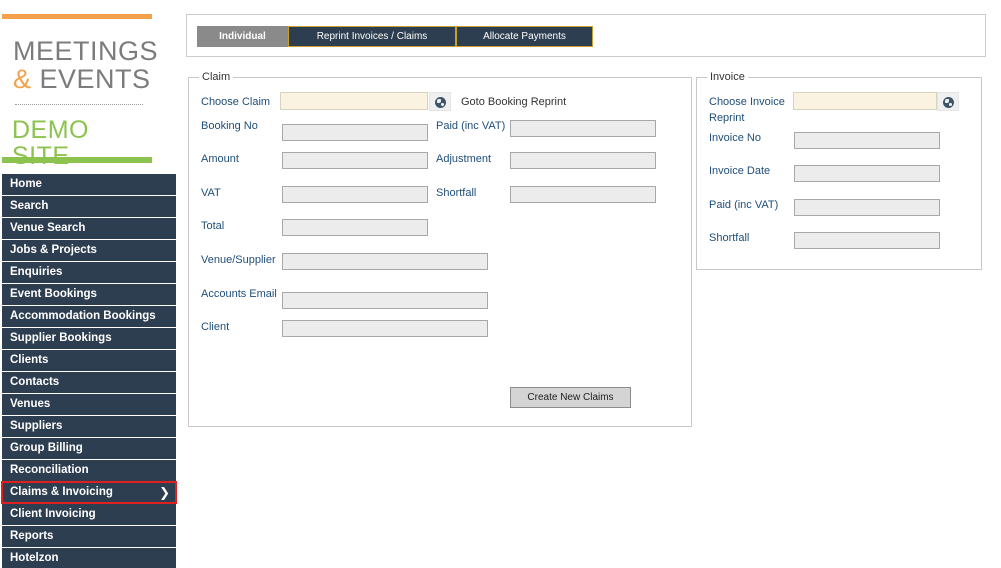  What do you see at coordinates (239, 294) in the screenshot?
I see `accounts-email-label: Accounts Email` at bounding box center [239, 294].